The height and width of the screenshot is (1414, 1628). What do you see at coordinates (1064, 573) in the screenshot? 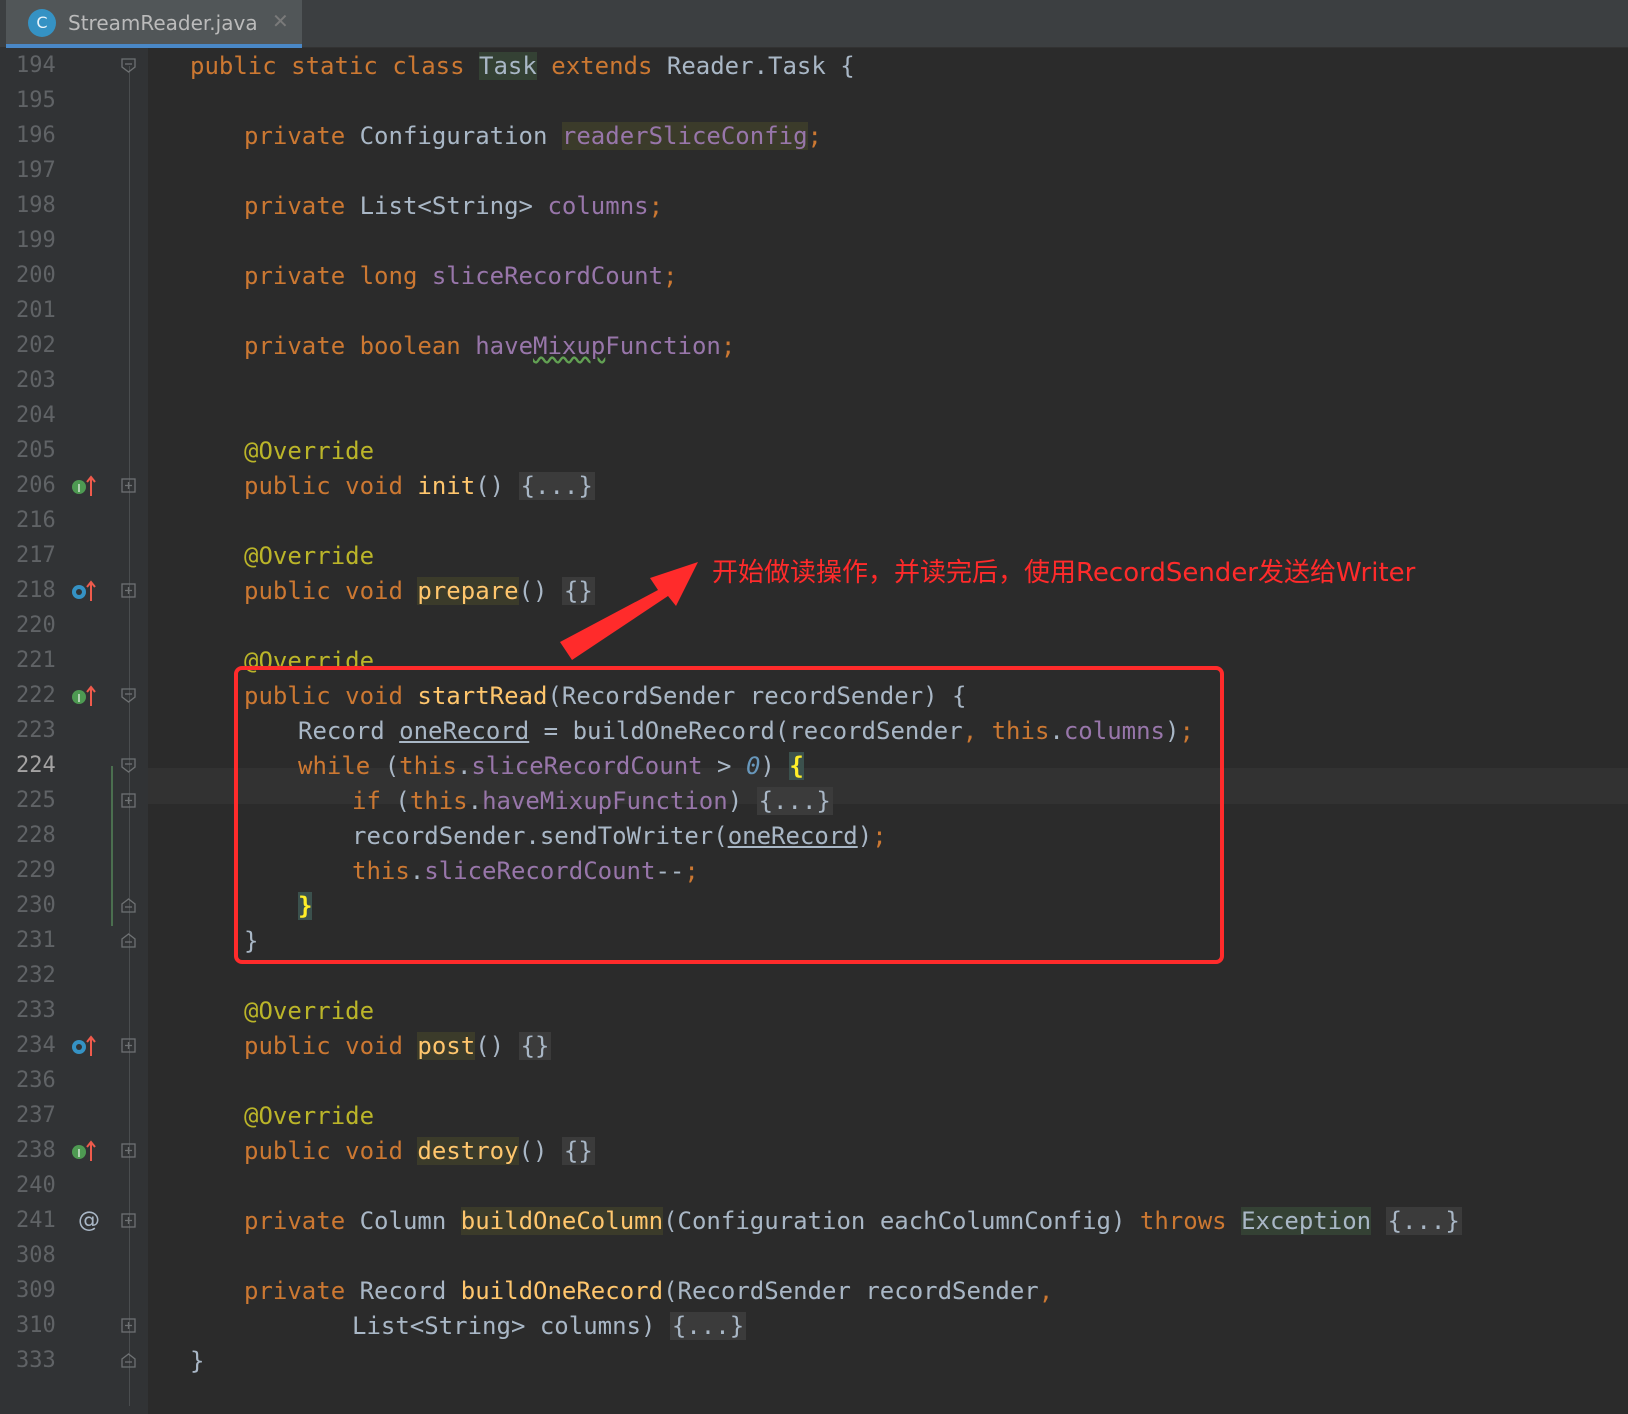
I see `annotation-note: 开始做读操作，并读完后，使用RecordSender发送给Writer` at bounding box center [1064, 573].